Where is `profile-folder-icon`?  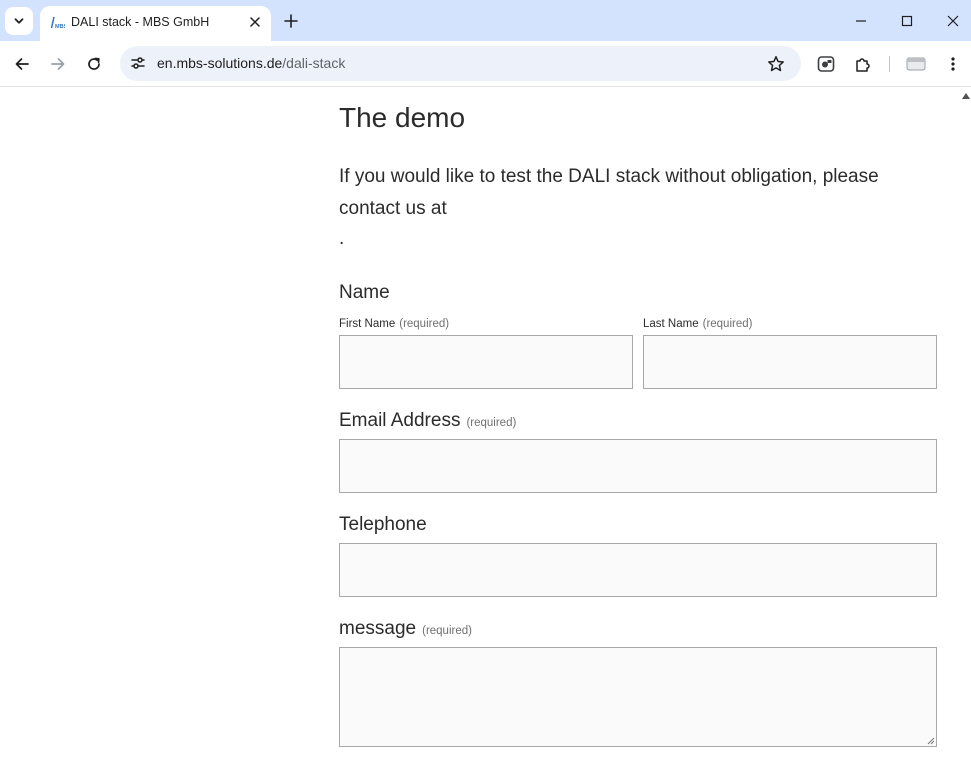 profile-folder-icon is located at coordinates (916, 64).